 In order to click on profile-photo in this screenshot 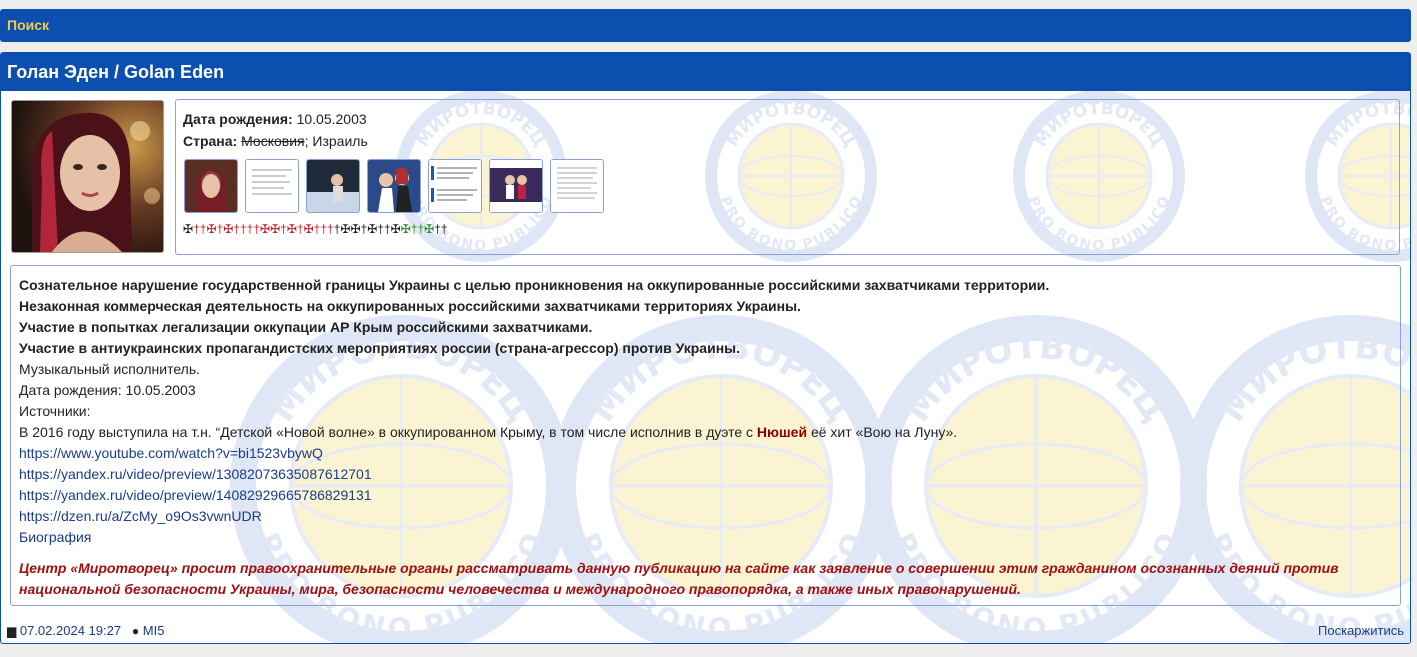, I will do `click(87, 176)`.